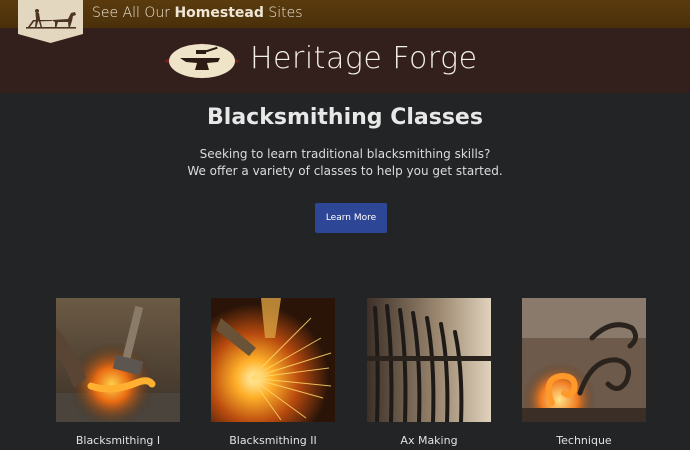 Image resolution: width=690 pixels, height=450 pixels. What do you see at coordinates (345, 117) in the screenshot?
I see `page-title: Blacksmithing Classes` at bounding box center [345, 117].